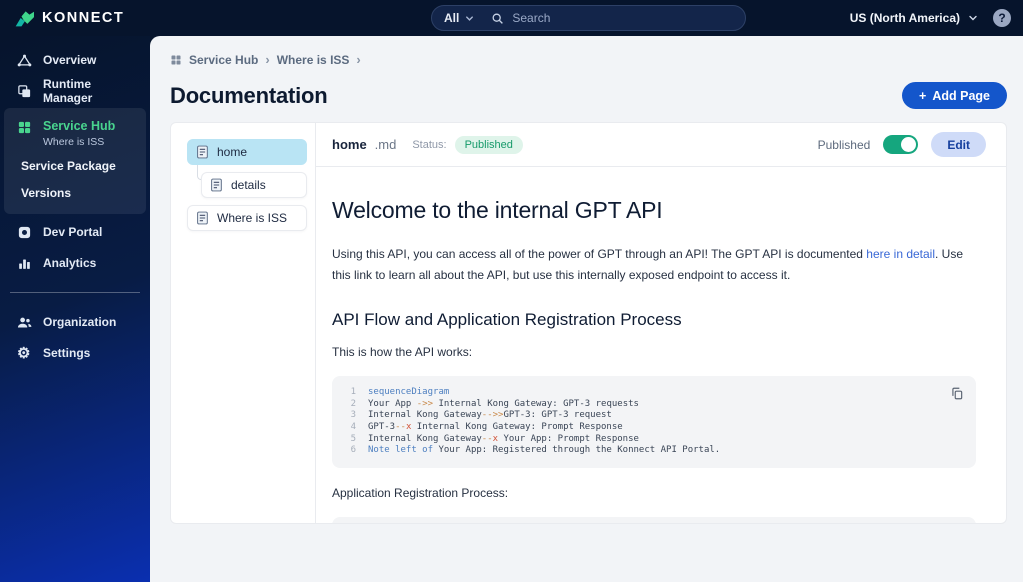  I want to click on global-search: All, so click(588, 18).